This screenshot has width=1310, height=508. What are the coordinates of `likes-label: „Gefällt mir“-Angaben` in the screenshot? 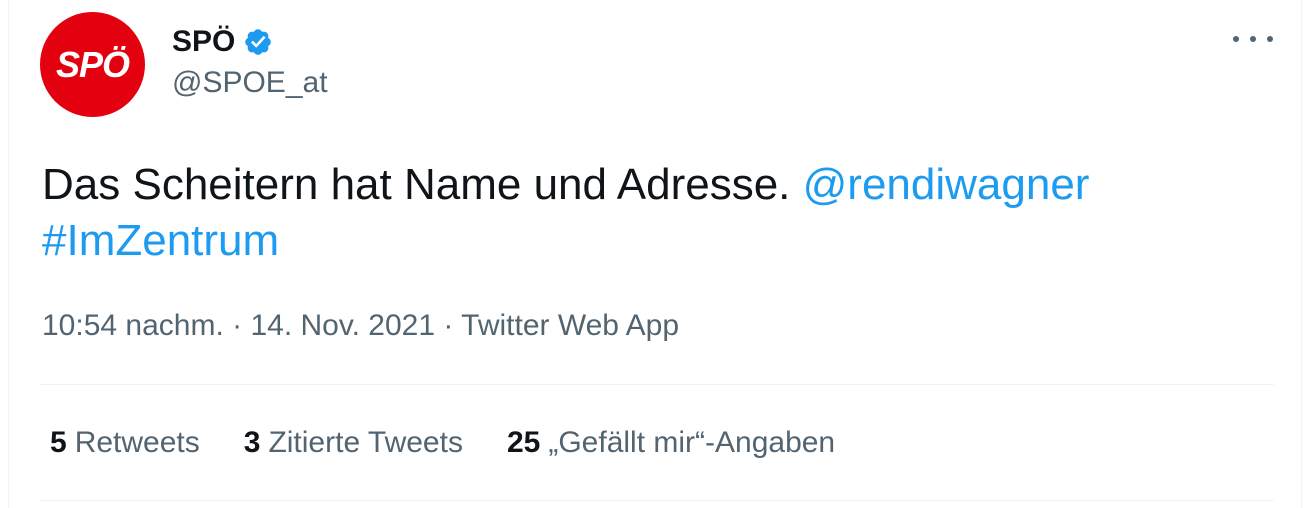 It's located at (692, 442).